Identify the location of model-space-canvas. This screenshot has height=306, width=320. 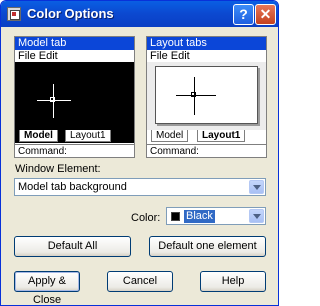
(74, 96).